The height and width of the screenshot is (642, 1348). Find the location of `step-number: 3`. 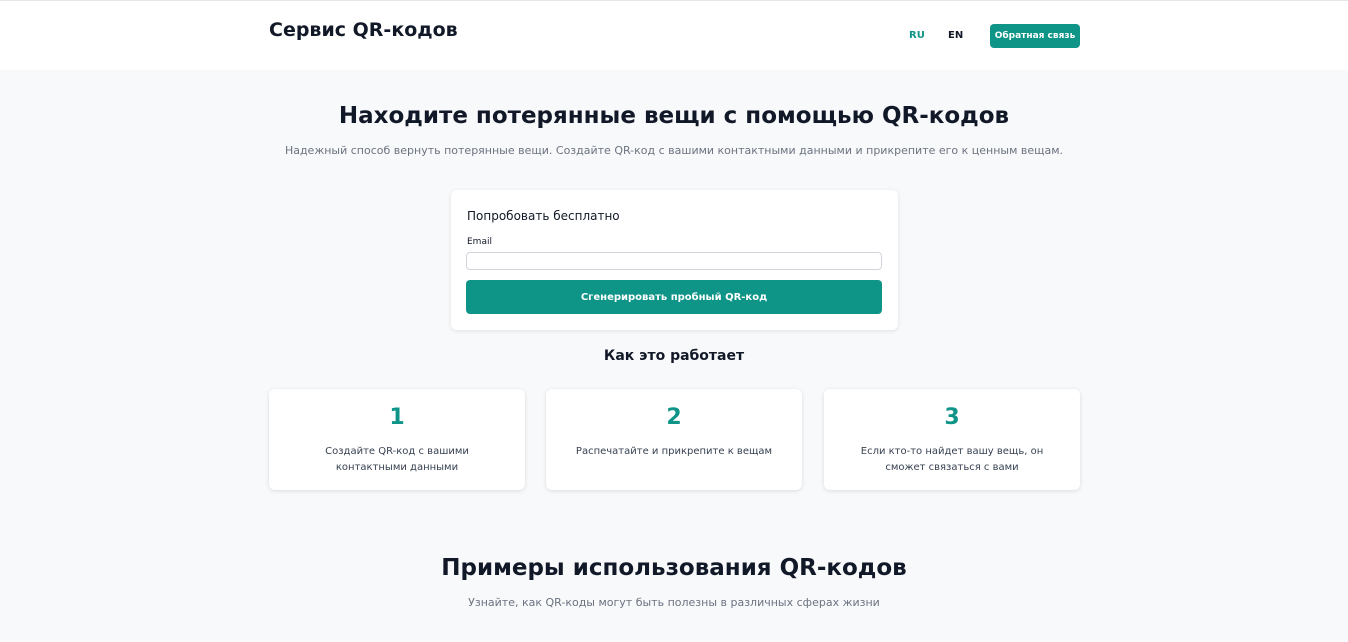

step-number: 3 is located at coordinates (952, 417).